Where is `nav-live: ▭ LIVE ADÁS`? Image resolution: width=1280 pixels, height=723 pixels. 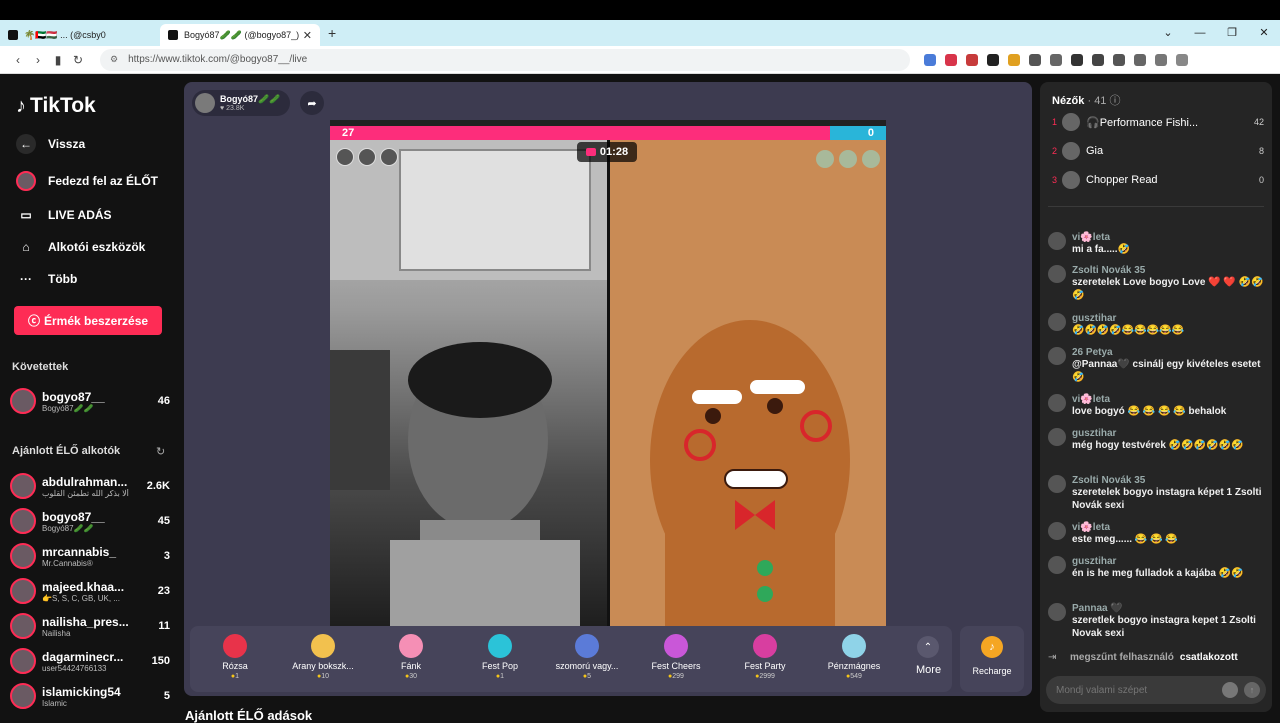
nav-live: ▭ LIVE ADÁS is located at coordinates (63, 215).